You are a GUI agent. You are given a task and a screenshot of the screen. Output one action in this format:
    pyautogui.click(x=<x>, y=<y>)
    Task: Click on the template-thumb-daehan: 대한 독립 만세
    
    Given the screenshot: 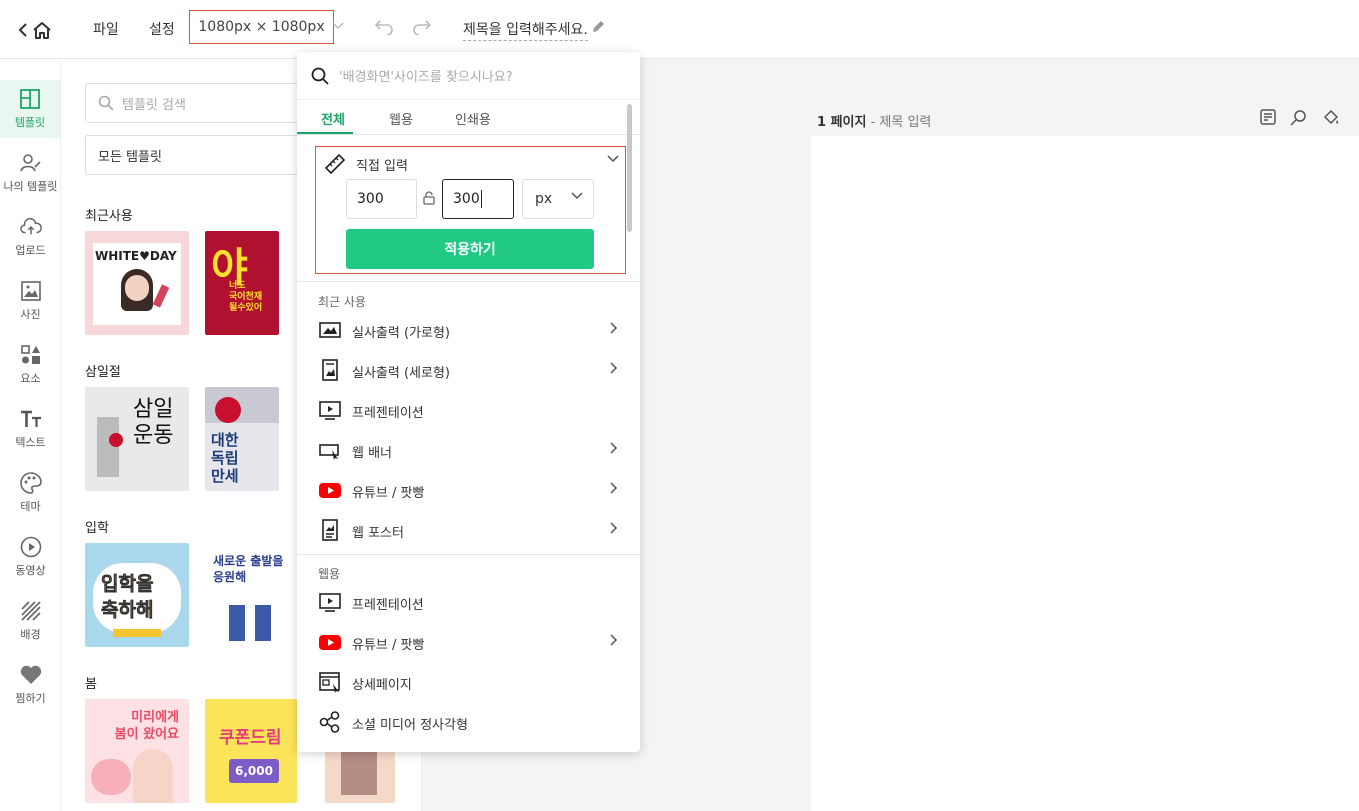 What is the action you would take?
    pyautogui.click(x=242, y=439)
    